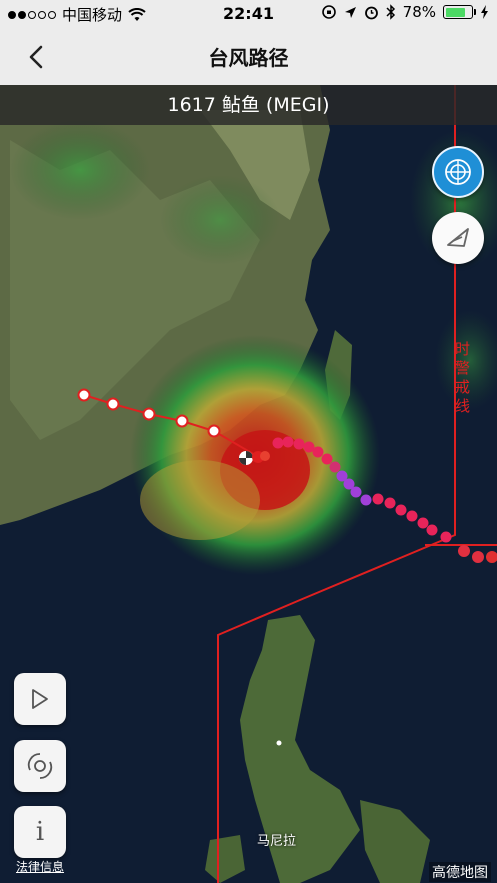 This screenshot has width=497, height=883. I want to click on storm-title-bar: 1617 鲇鱼 (MEGI), so click(248, 105).